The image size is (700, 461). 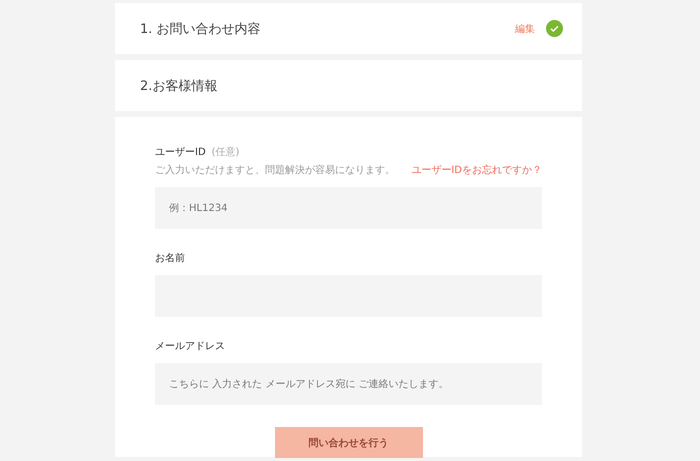 What do you see at coordinates (190, 346) in the screenshot?
I see `field-label: メールアドレス` at bounding box center [190, 346].